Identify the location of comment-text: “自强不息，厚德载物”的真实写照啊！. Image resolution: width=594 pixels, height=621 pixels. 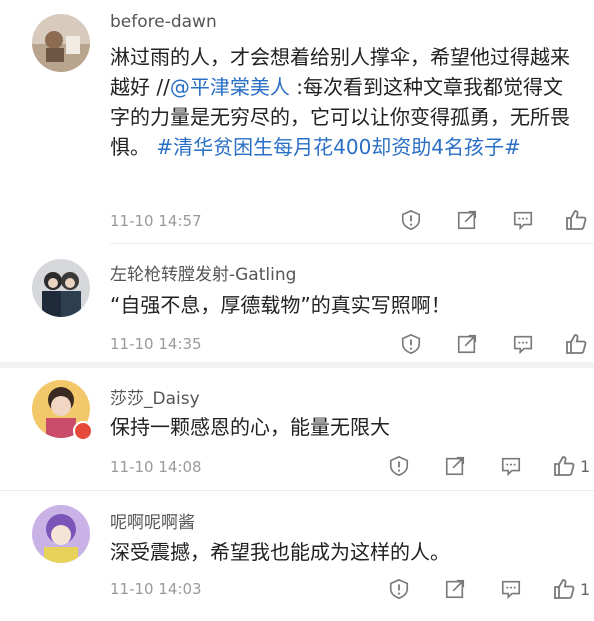
(340, 305).